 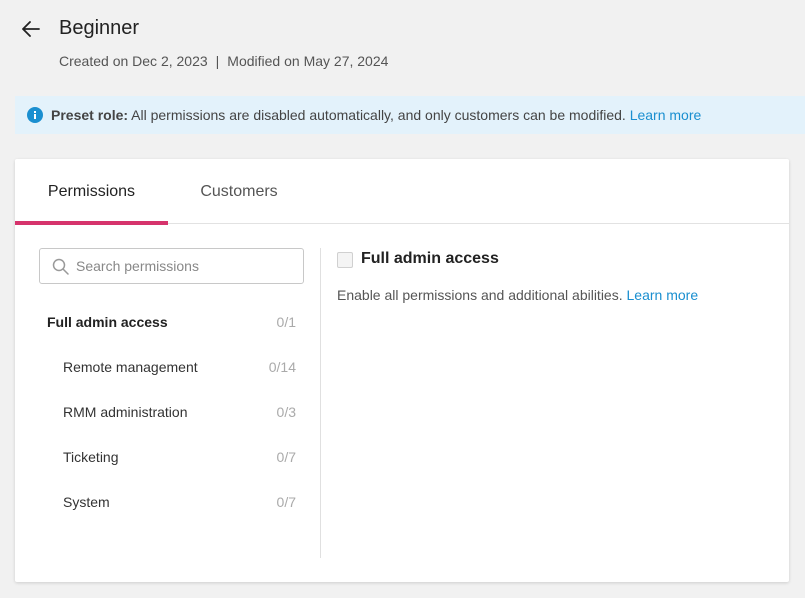 I want to click on search-input, so click(x=186, y=266).